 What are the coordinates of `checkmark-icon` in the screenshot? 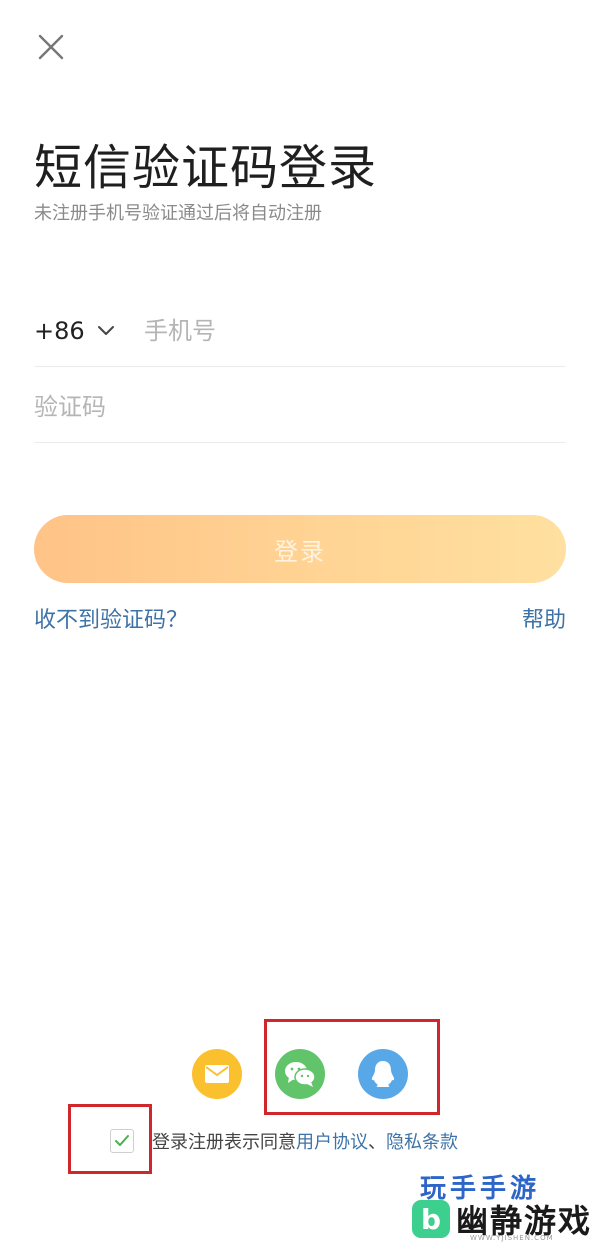 It's located at (122, 1140).